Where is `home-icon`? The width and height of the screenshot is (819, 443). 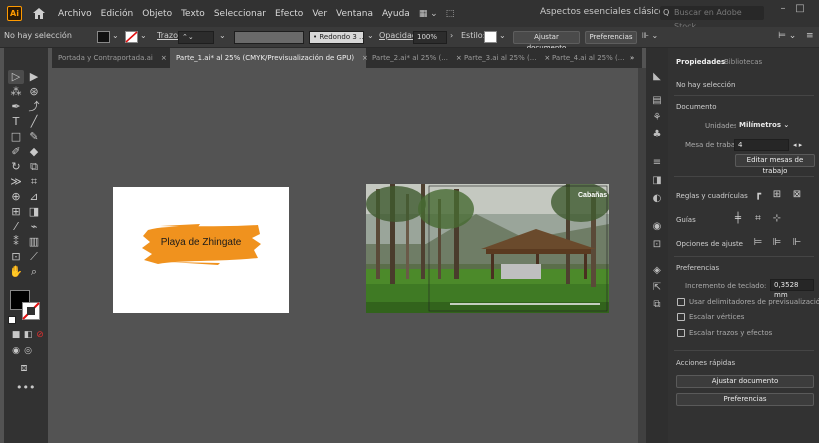 home-icon is located at coordinates (39, 14).